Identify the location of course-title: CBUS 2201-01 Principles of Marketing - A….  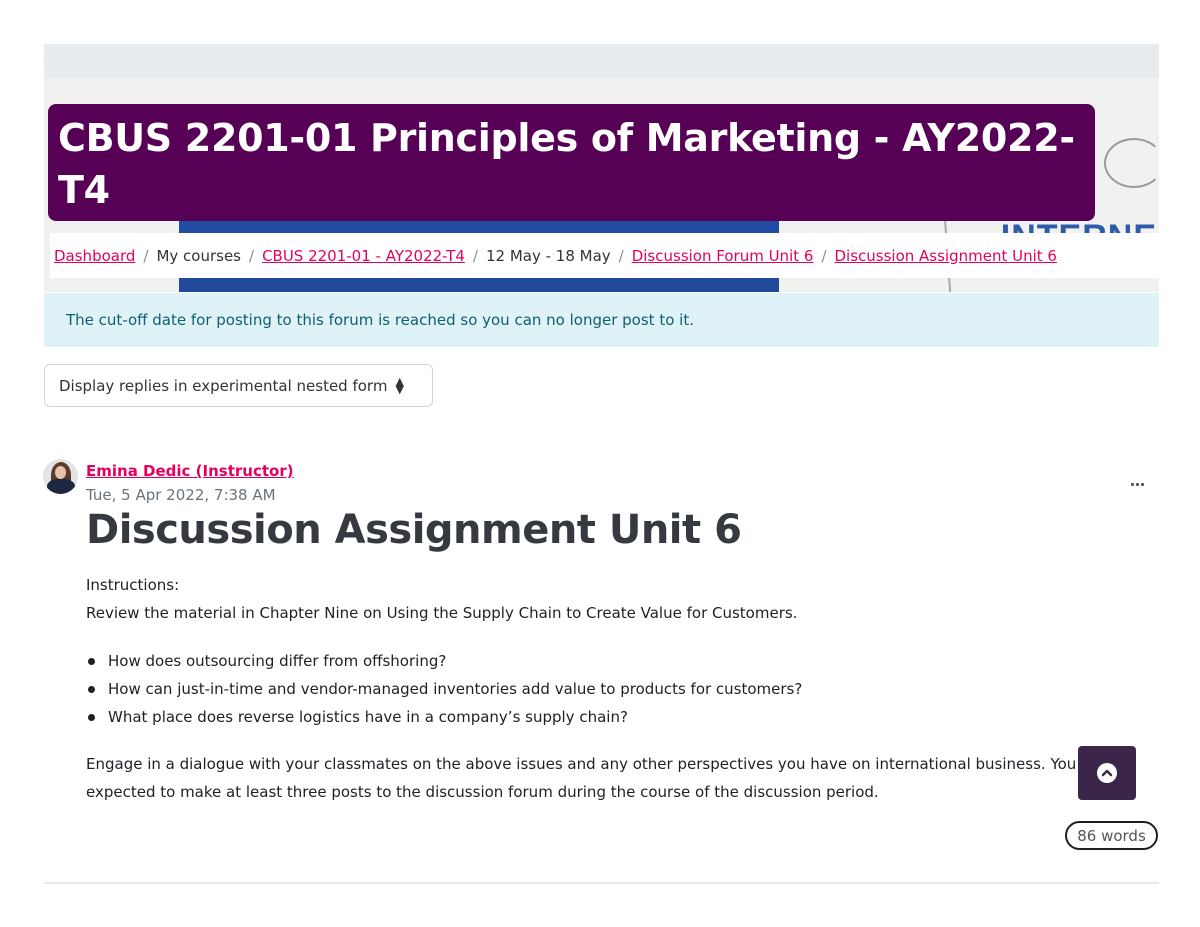
(566, 164).